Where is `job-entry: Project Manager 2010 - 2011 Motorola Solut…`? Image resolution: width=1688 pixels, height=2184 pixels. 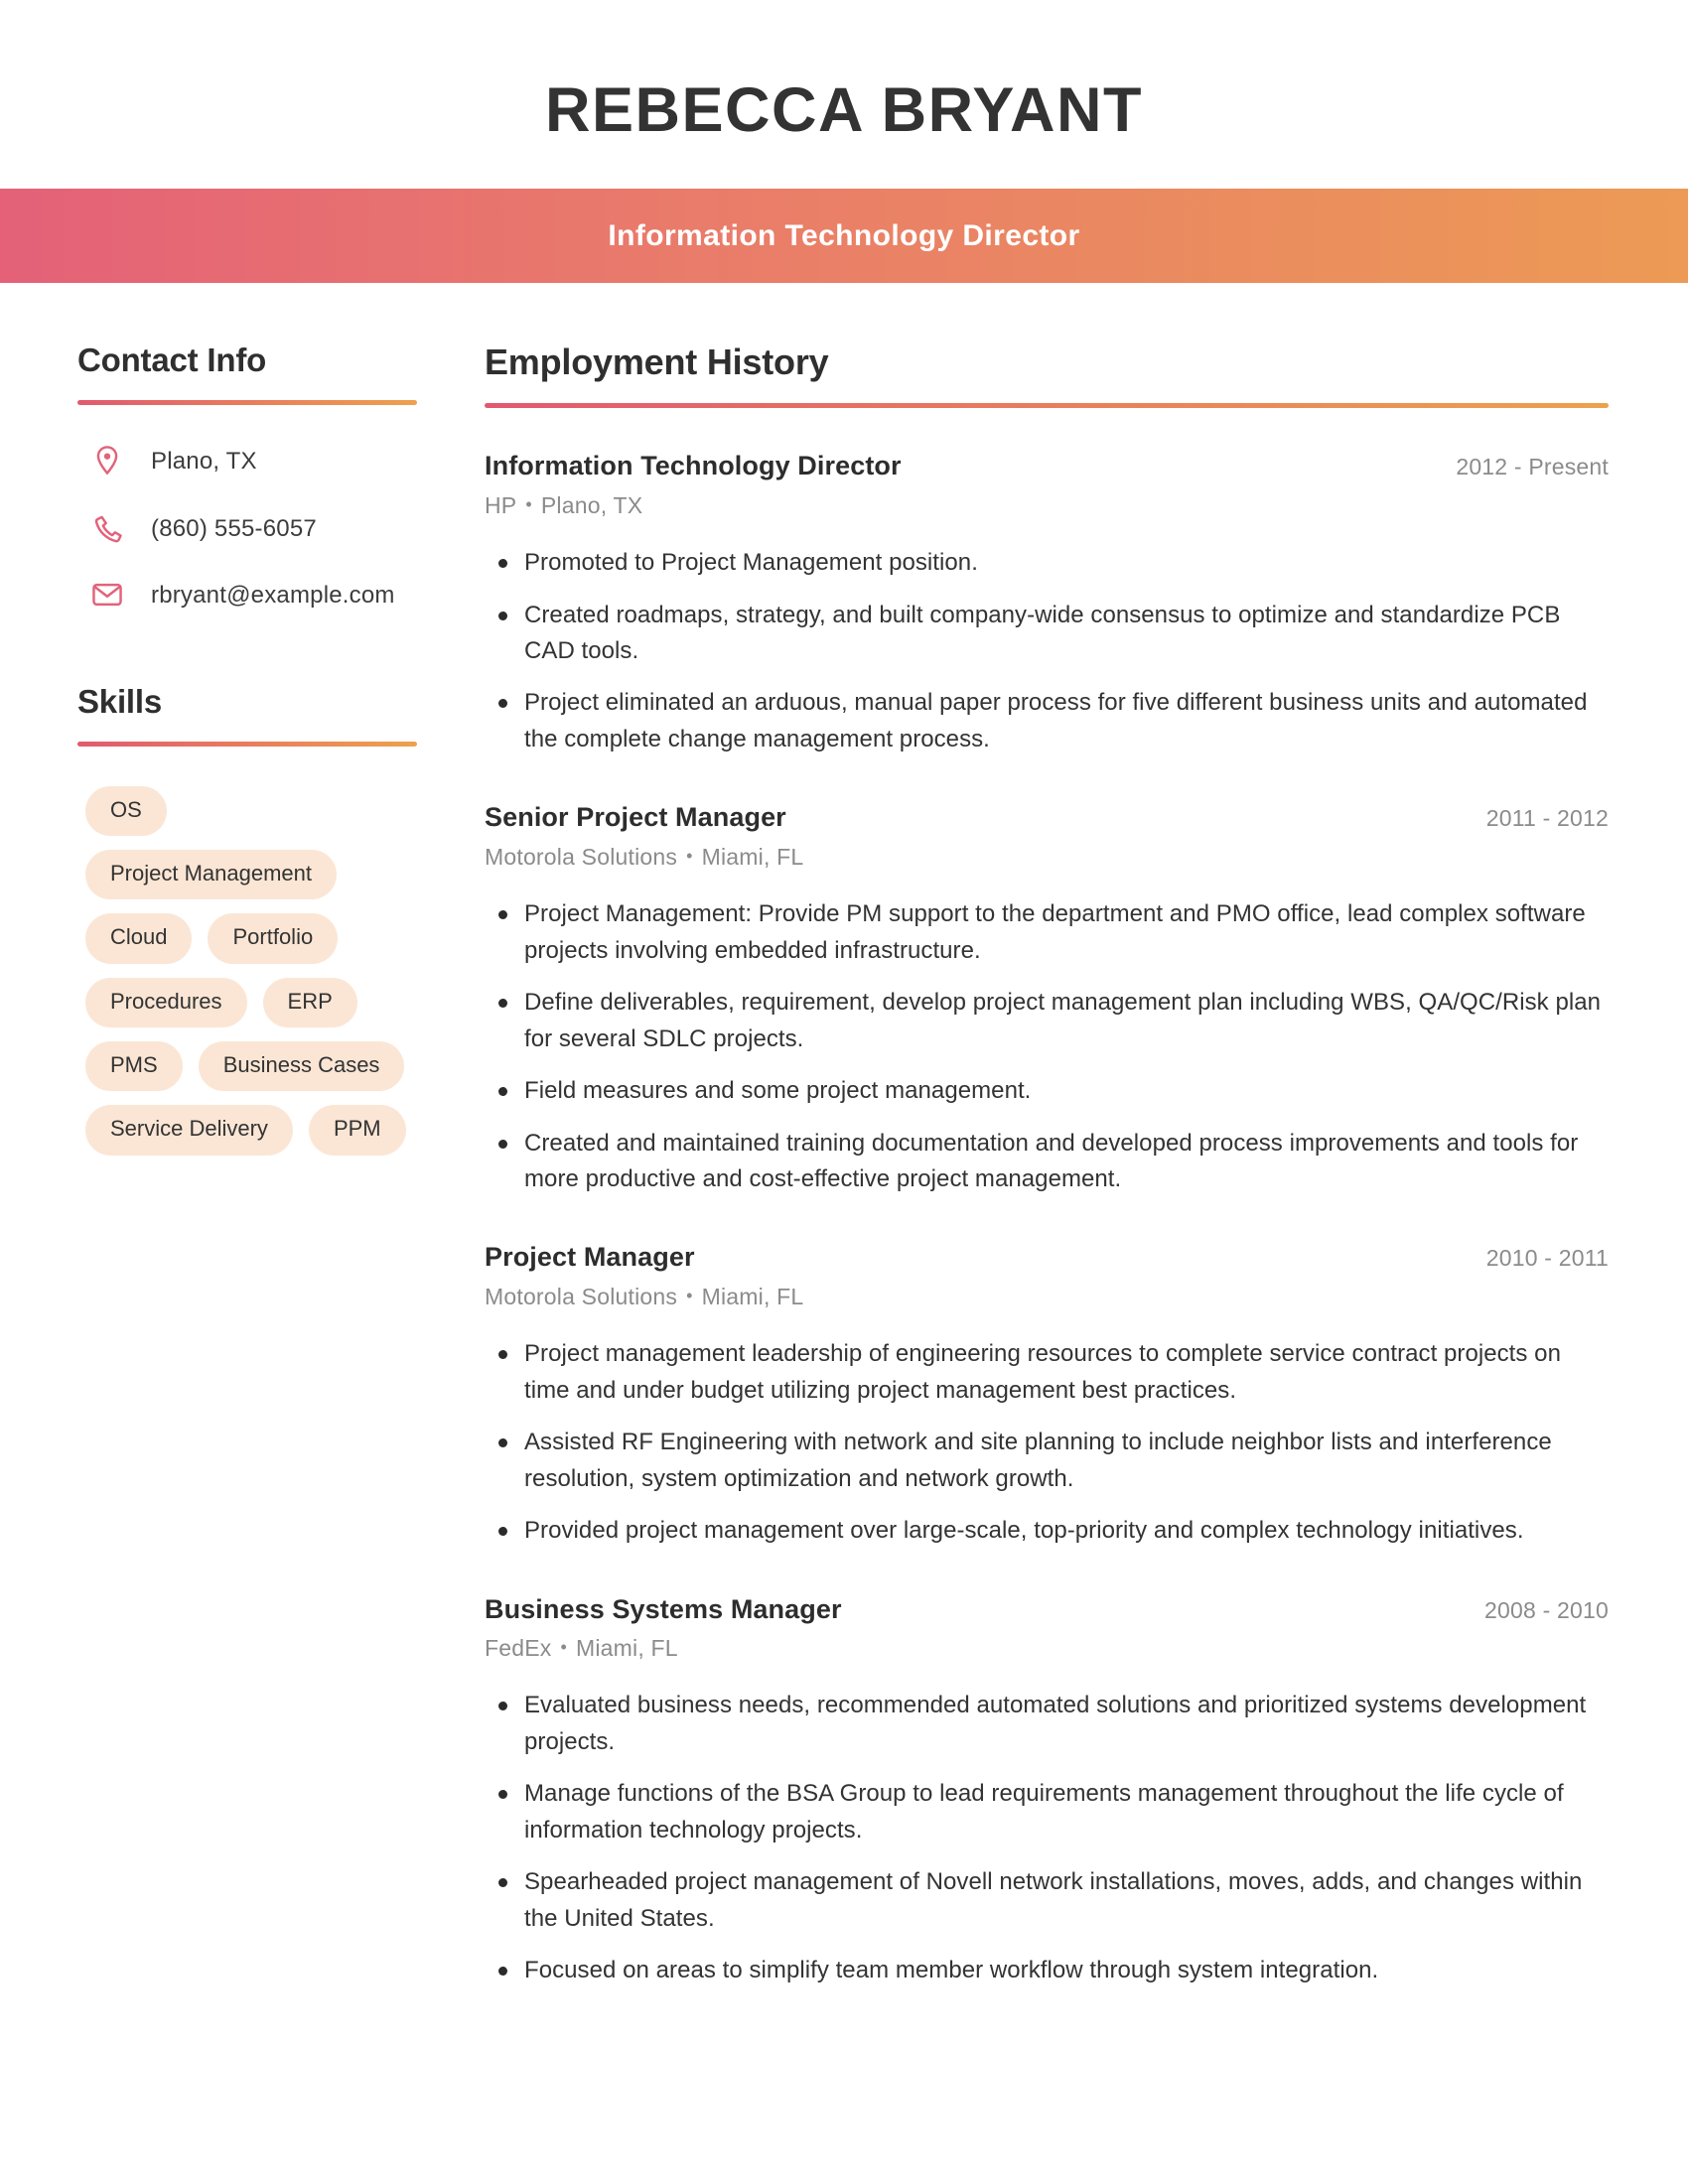
job-entry: Project Manager 2010 - 2011 Motorola Solut… is located at coordinates (1047, 1395).